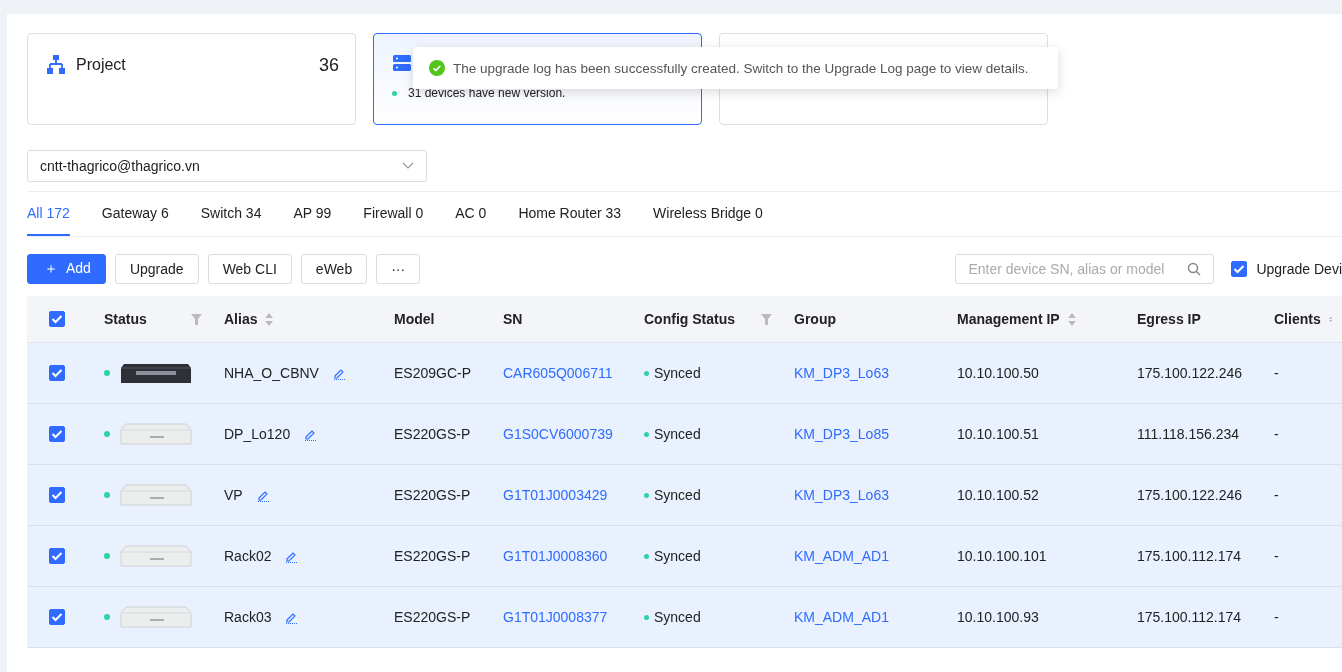 The width and height of the screenshot is (1342, 672). Describe the element at coordinates (101, 65) in the screenshot. I see `card-label: Project` at that location.